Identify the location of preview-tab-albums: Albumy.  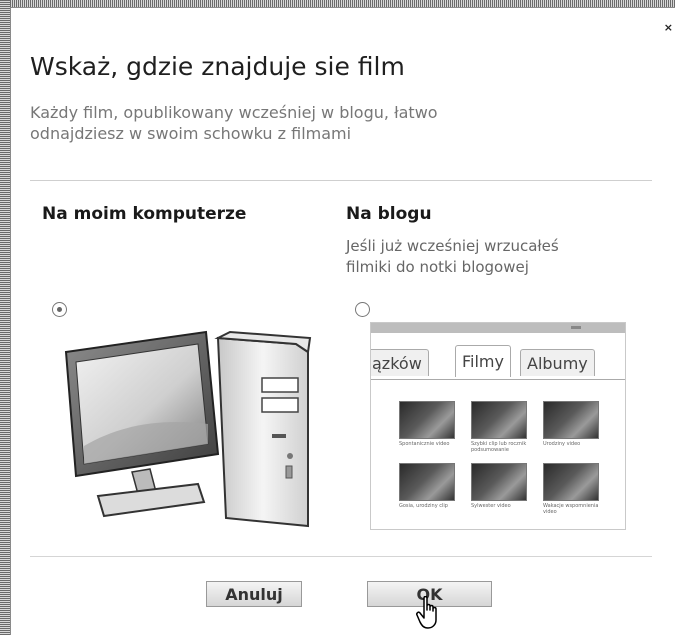
(557, 362).